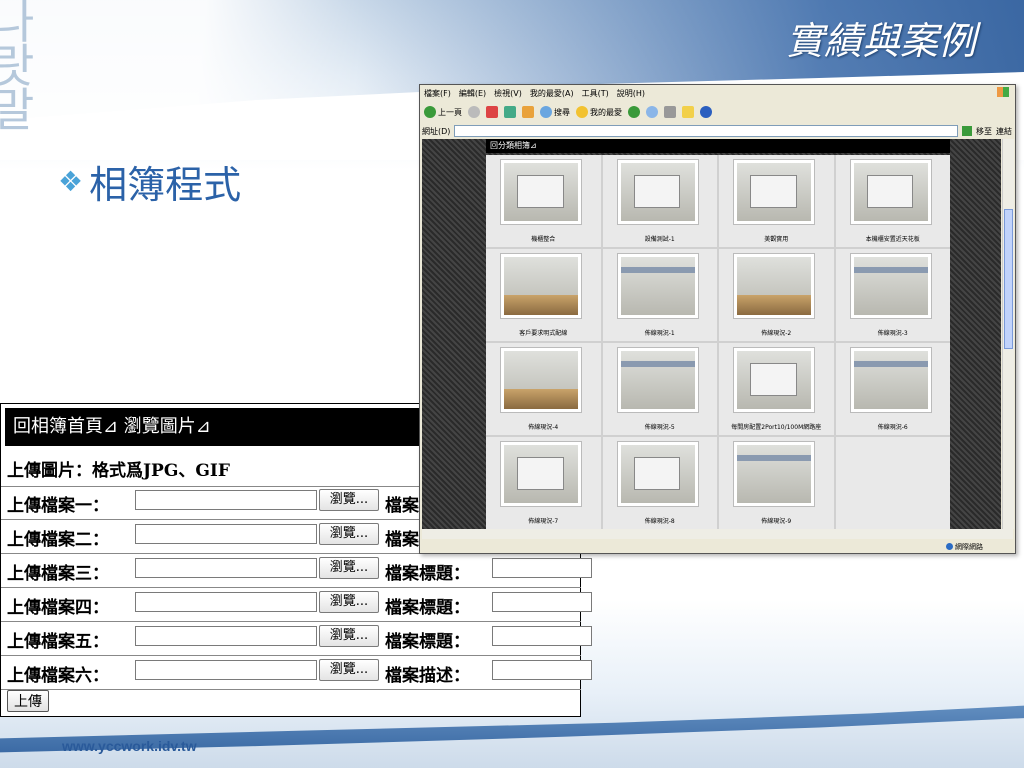 This screenshot has height=768, width=1024. I want to click on vertical-scrollbar, so click(1008, 334).